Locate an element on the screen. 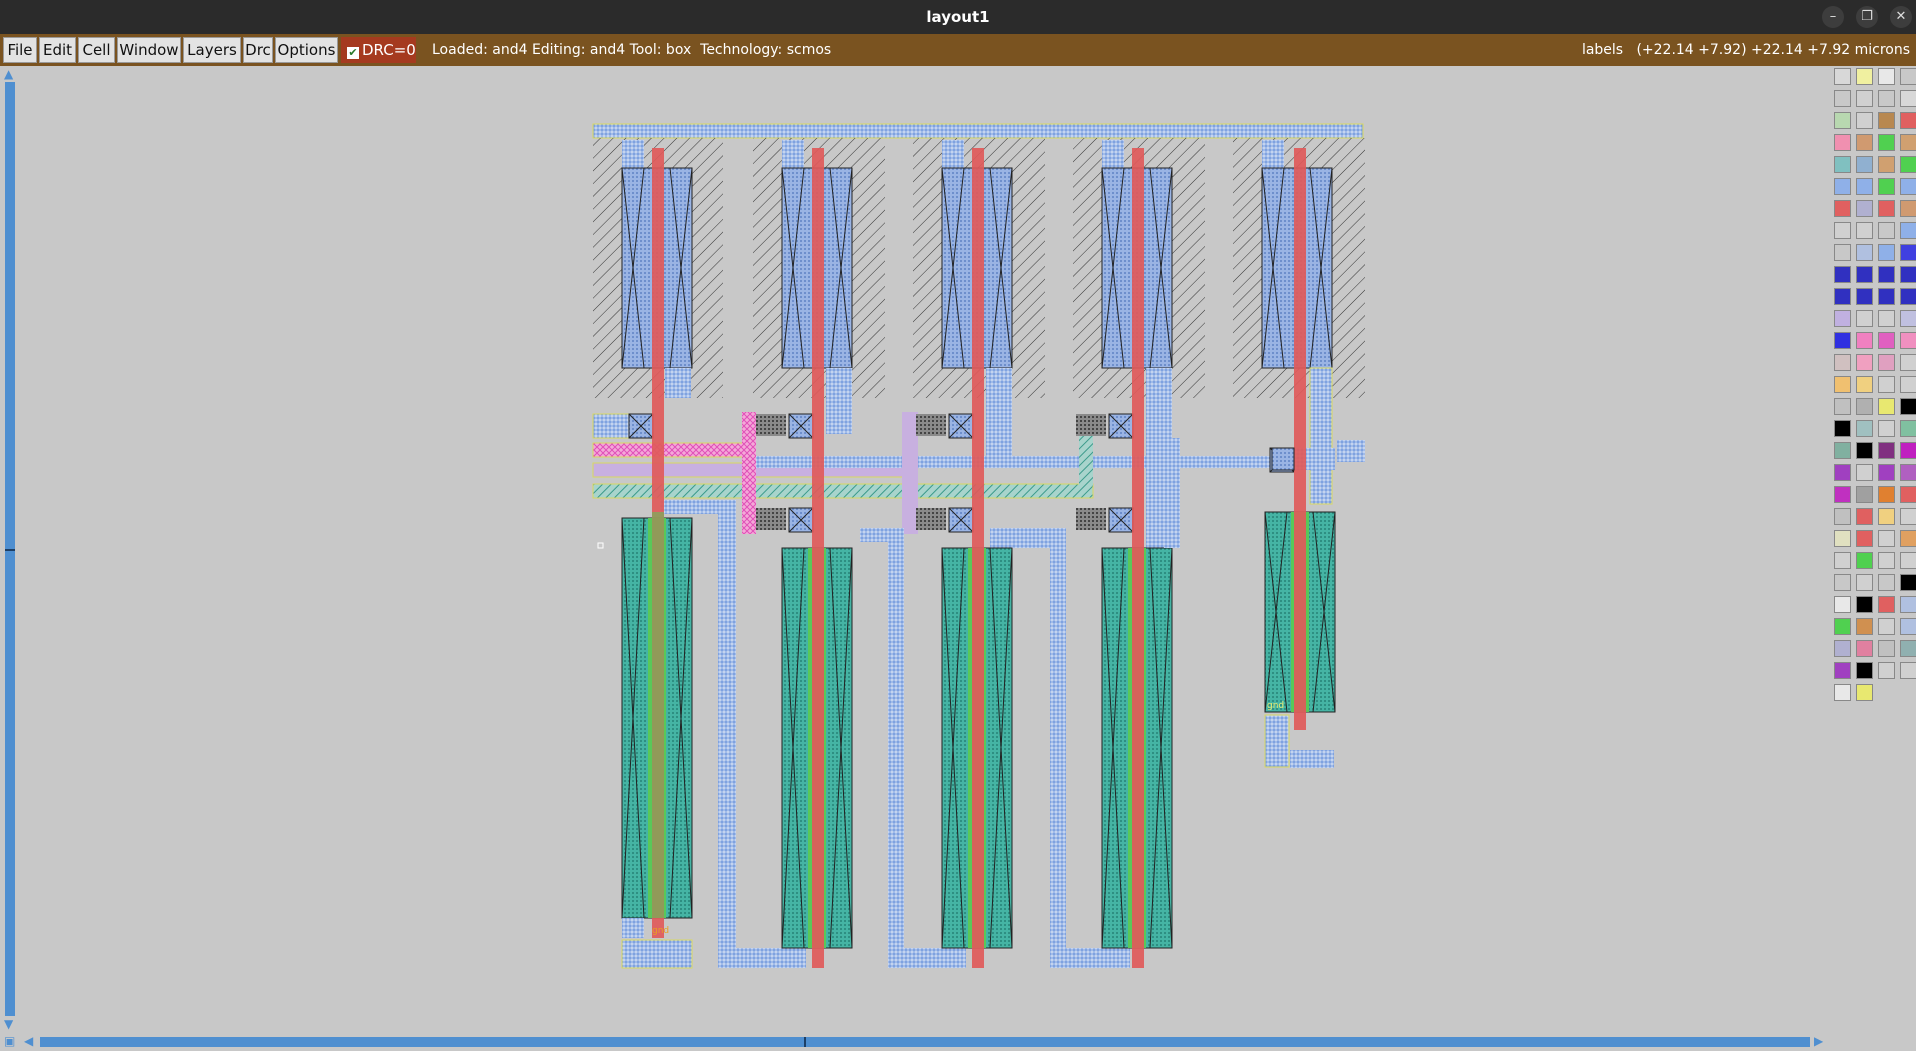 The height and width of the screenshot is (1051, 1916). zoom-box-icon: ▣ is located at coordinates (9, 1041).